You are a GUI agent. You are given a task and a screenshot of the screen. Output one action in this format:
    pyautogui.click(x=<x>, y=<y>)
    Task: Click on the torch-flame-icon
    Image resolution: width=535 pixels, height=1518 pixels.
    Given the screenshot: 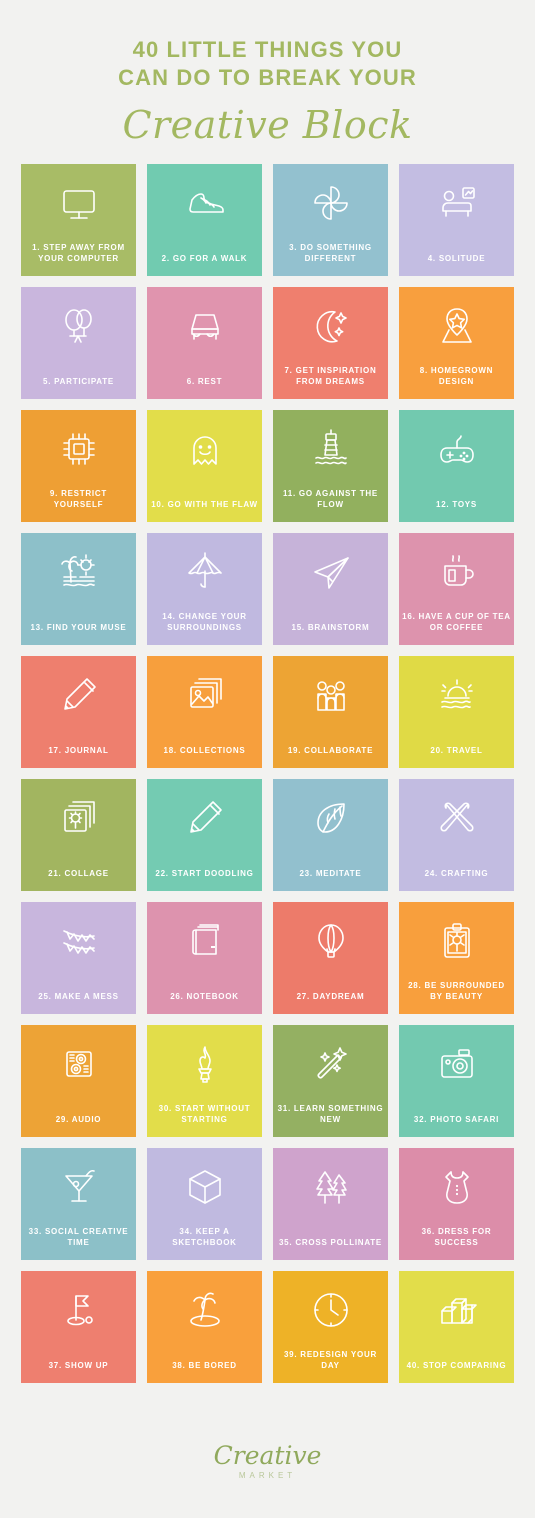 What is the action you would take?
    pyautogui.click(x=204, y=1061)
    